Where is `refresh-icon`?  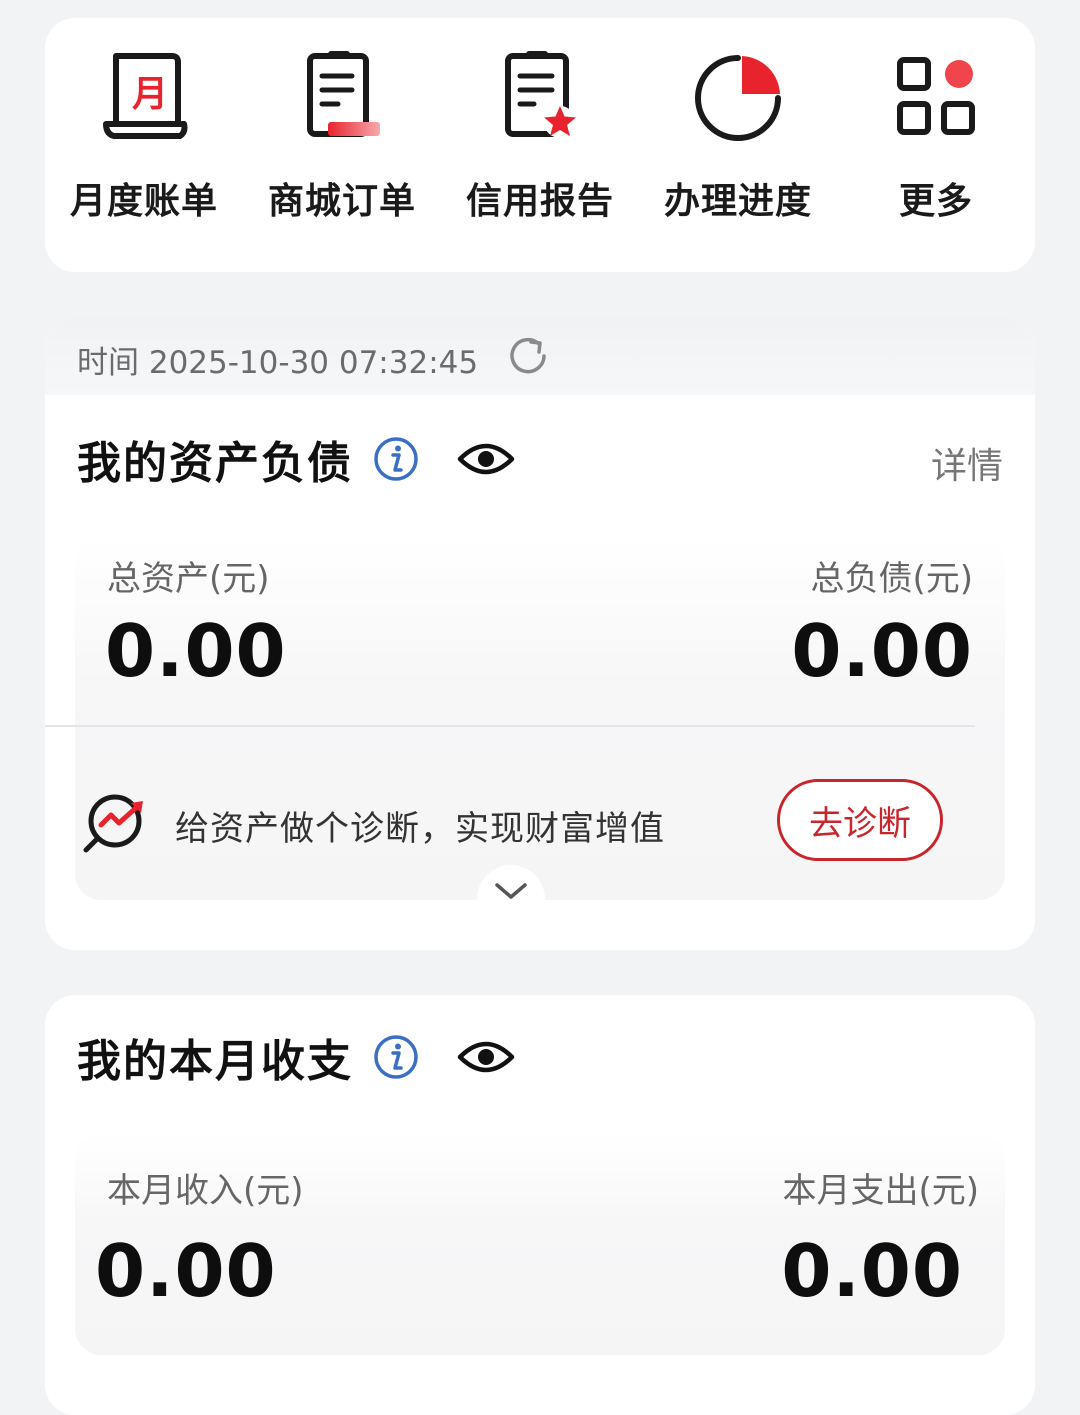 refresh-icon is located at coordinates (528, 356).